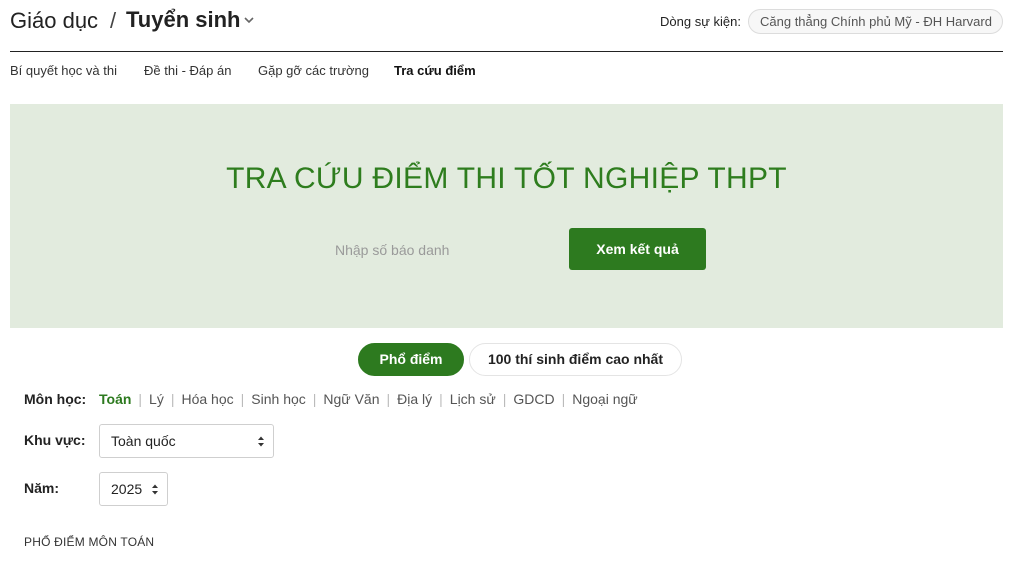  I want to click on subject-label: Môn học:, so click(55, 399).